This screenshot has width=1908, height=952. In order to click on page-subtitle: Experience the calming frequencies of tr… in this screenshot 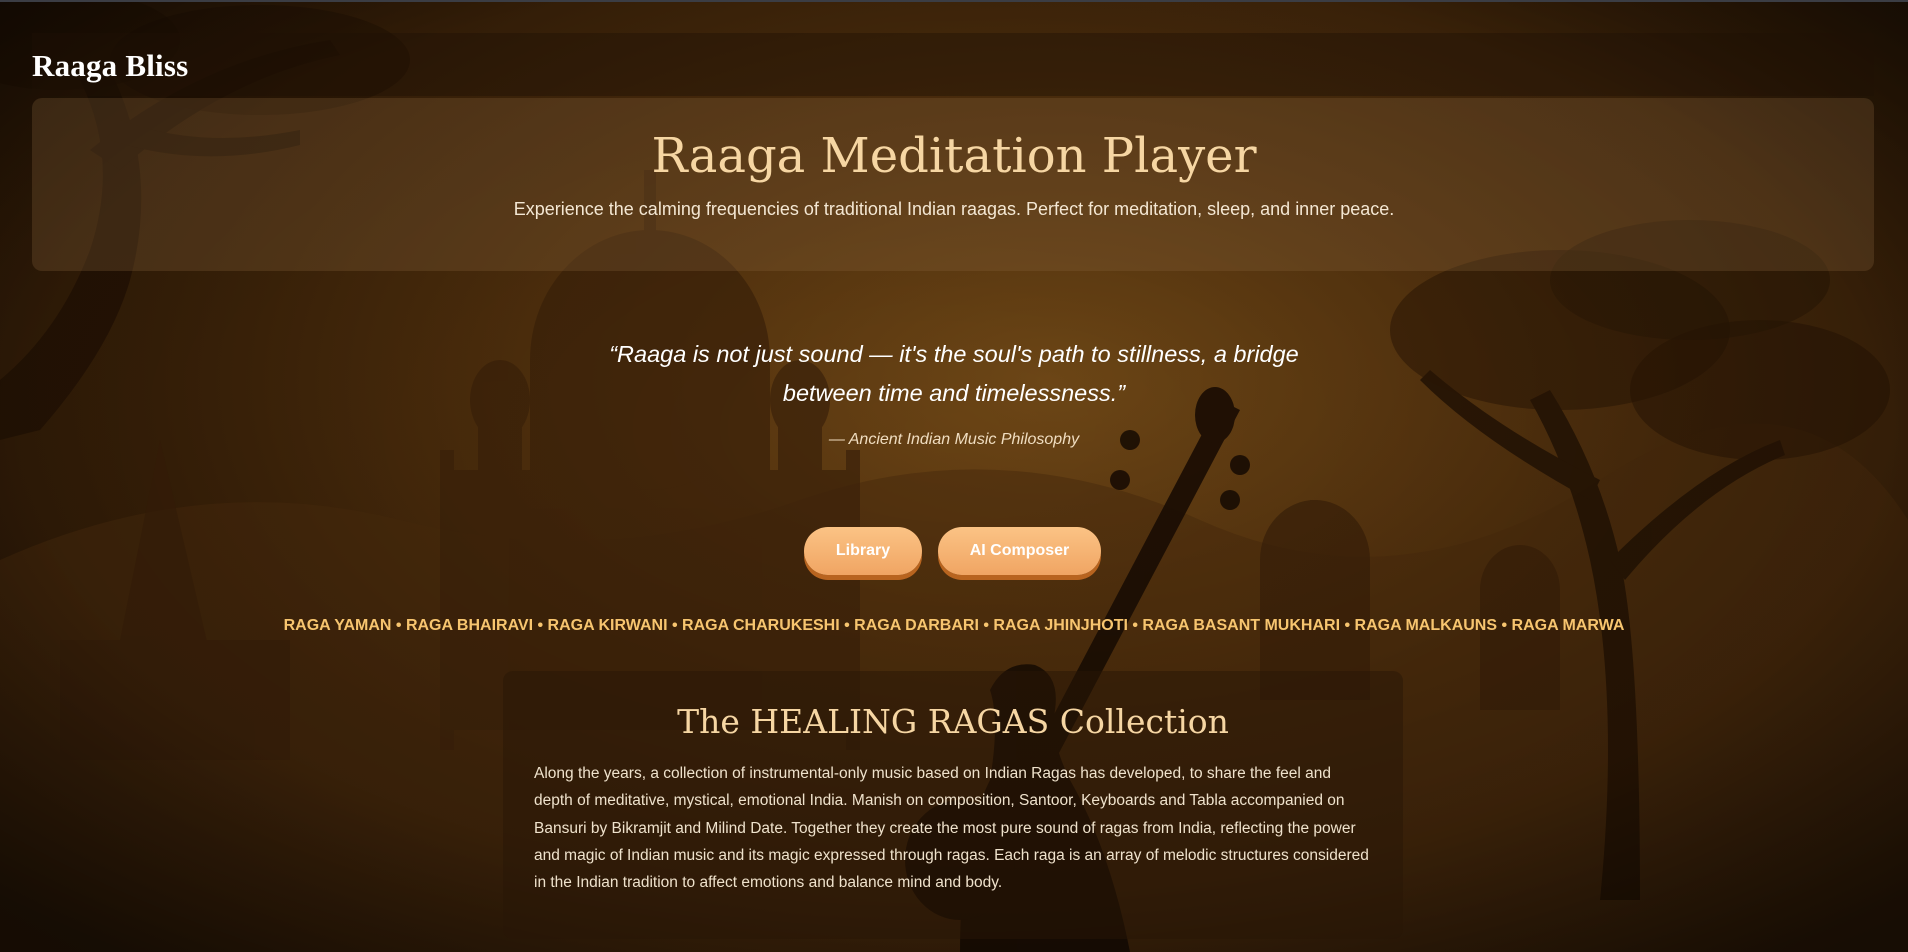, I will do `click(954, 209)`.